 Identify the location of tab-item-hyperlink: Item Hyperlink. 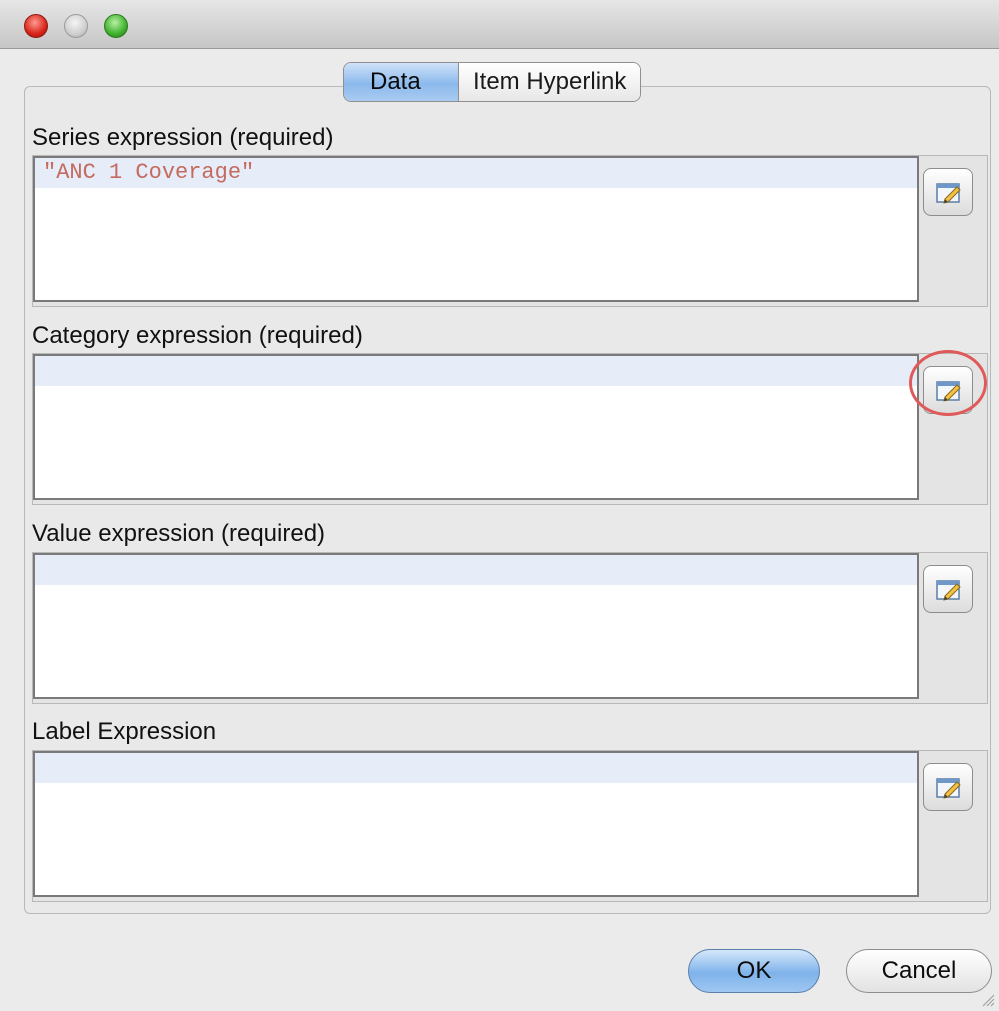
(550, 82).